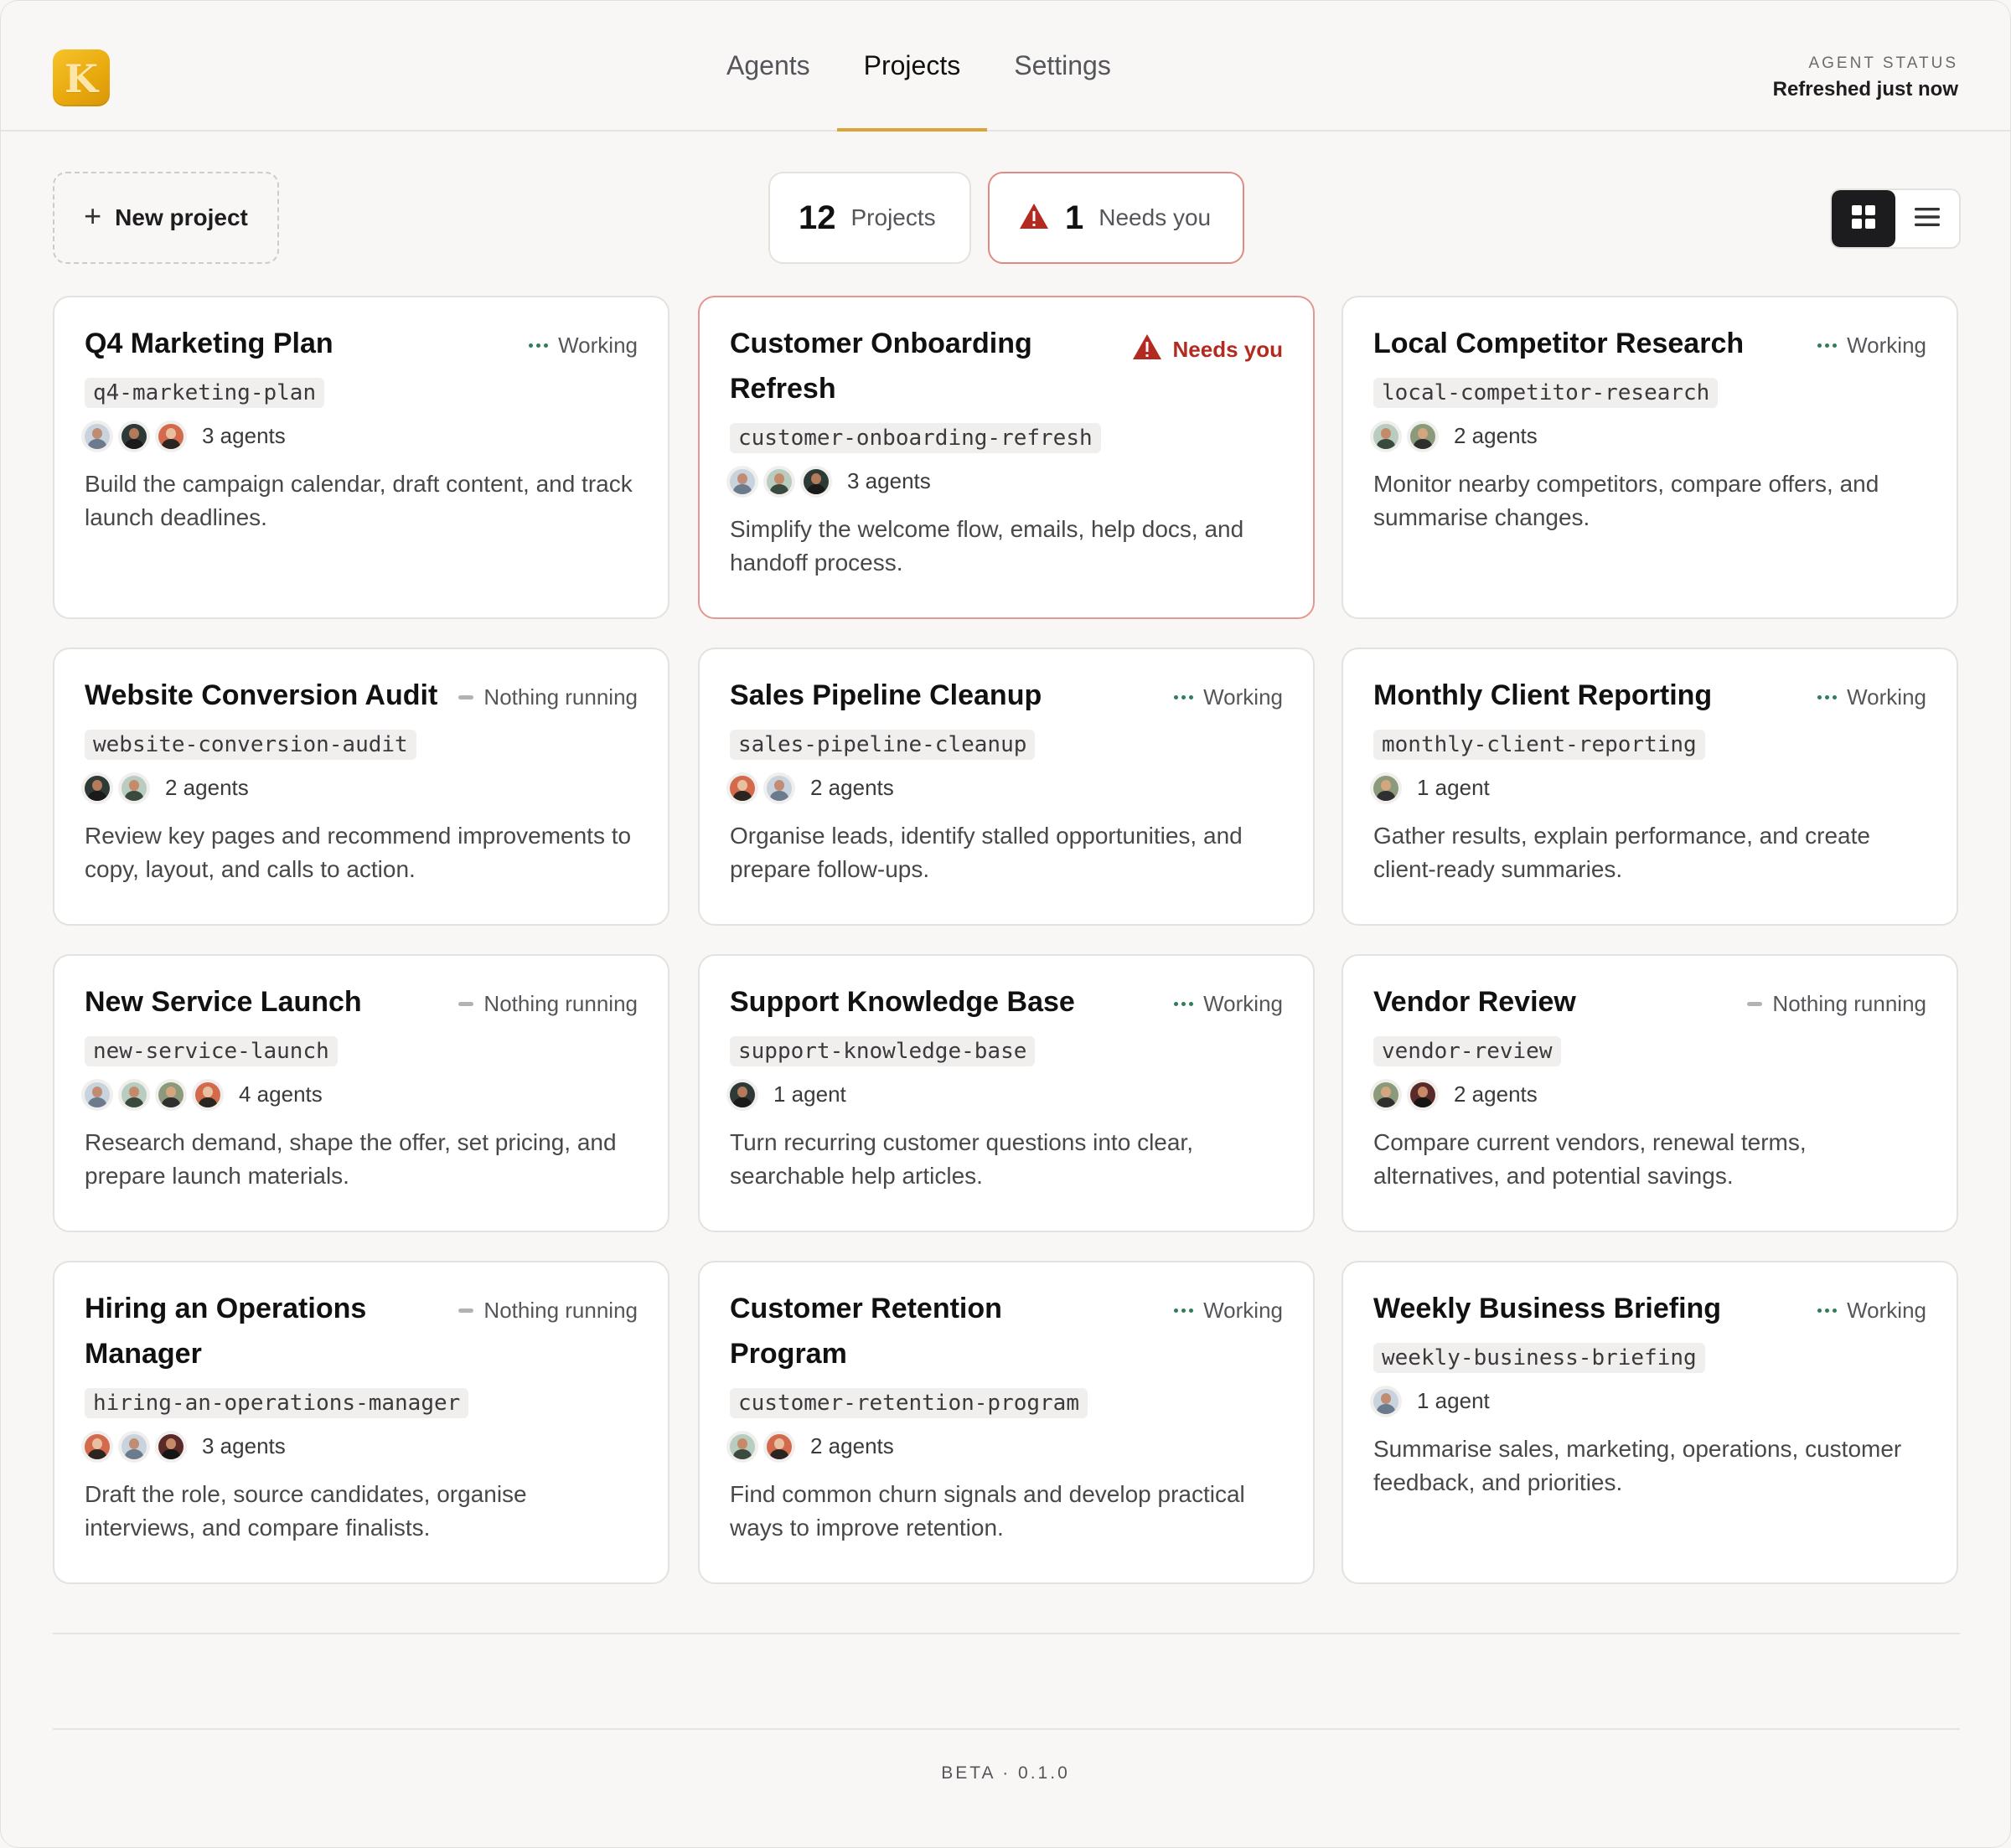  What do you see at coordinates (362, 1446) in the screenshot?
I see `agent-list: 3 agents` at bounding box center [362, 1446].